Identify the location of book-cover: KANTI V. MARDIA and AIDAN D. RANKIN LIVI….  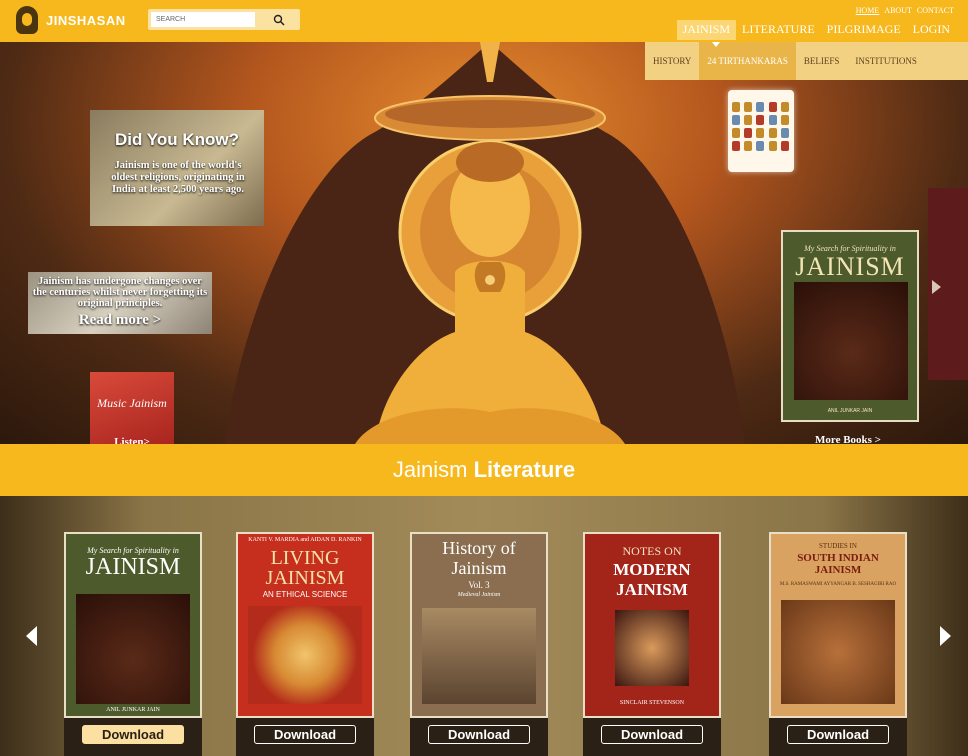
(305, 625).